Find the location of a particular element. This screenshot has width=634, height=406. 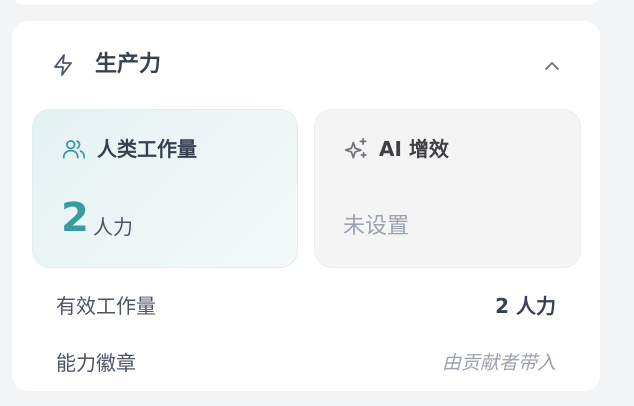

ai-boost-status: 未设置 is located at coordinates (376, 226).